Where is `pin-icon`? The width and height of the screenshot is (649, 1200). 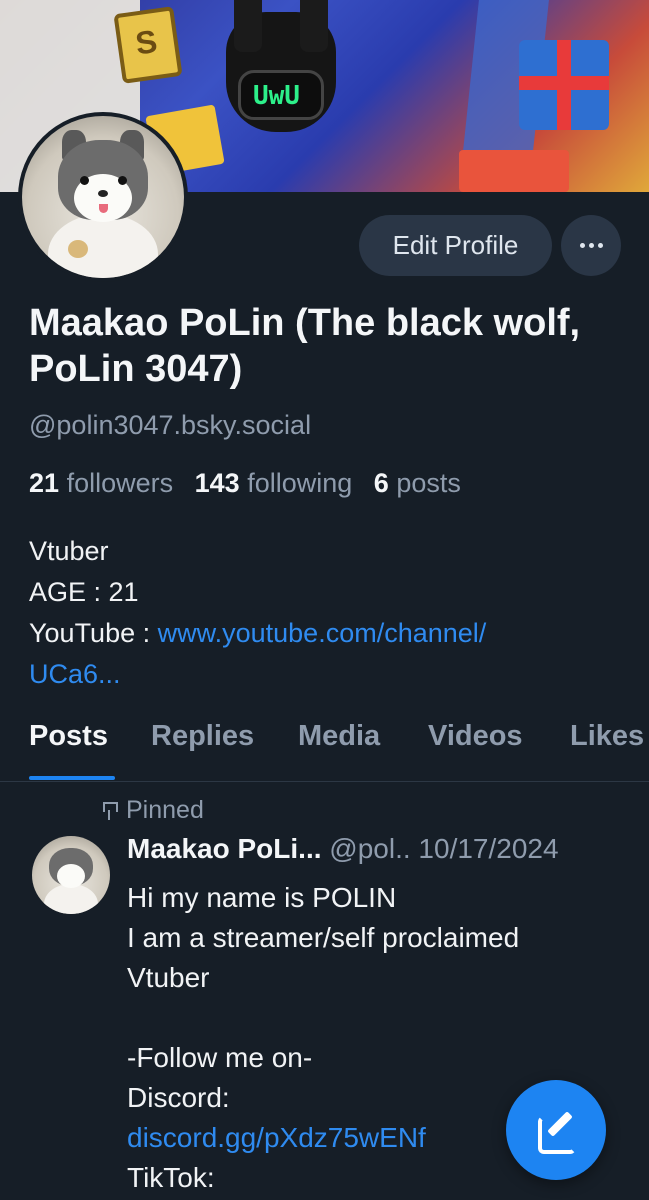
pin-icon is located at coordinates (109, 811).